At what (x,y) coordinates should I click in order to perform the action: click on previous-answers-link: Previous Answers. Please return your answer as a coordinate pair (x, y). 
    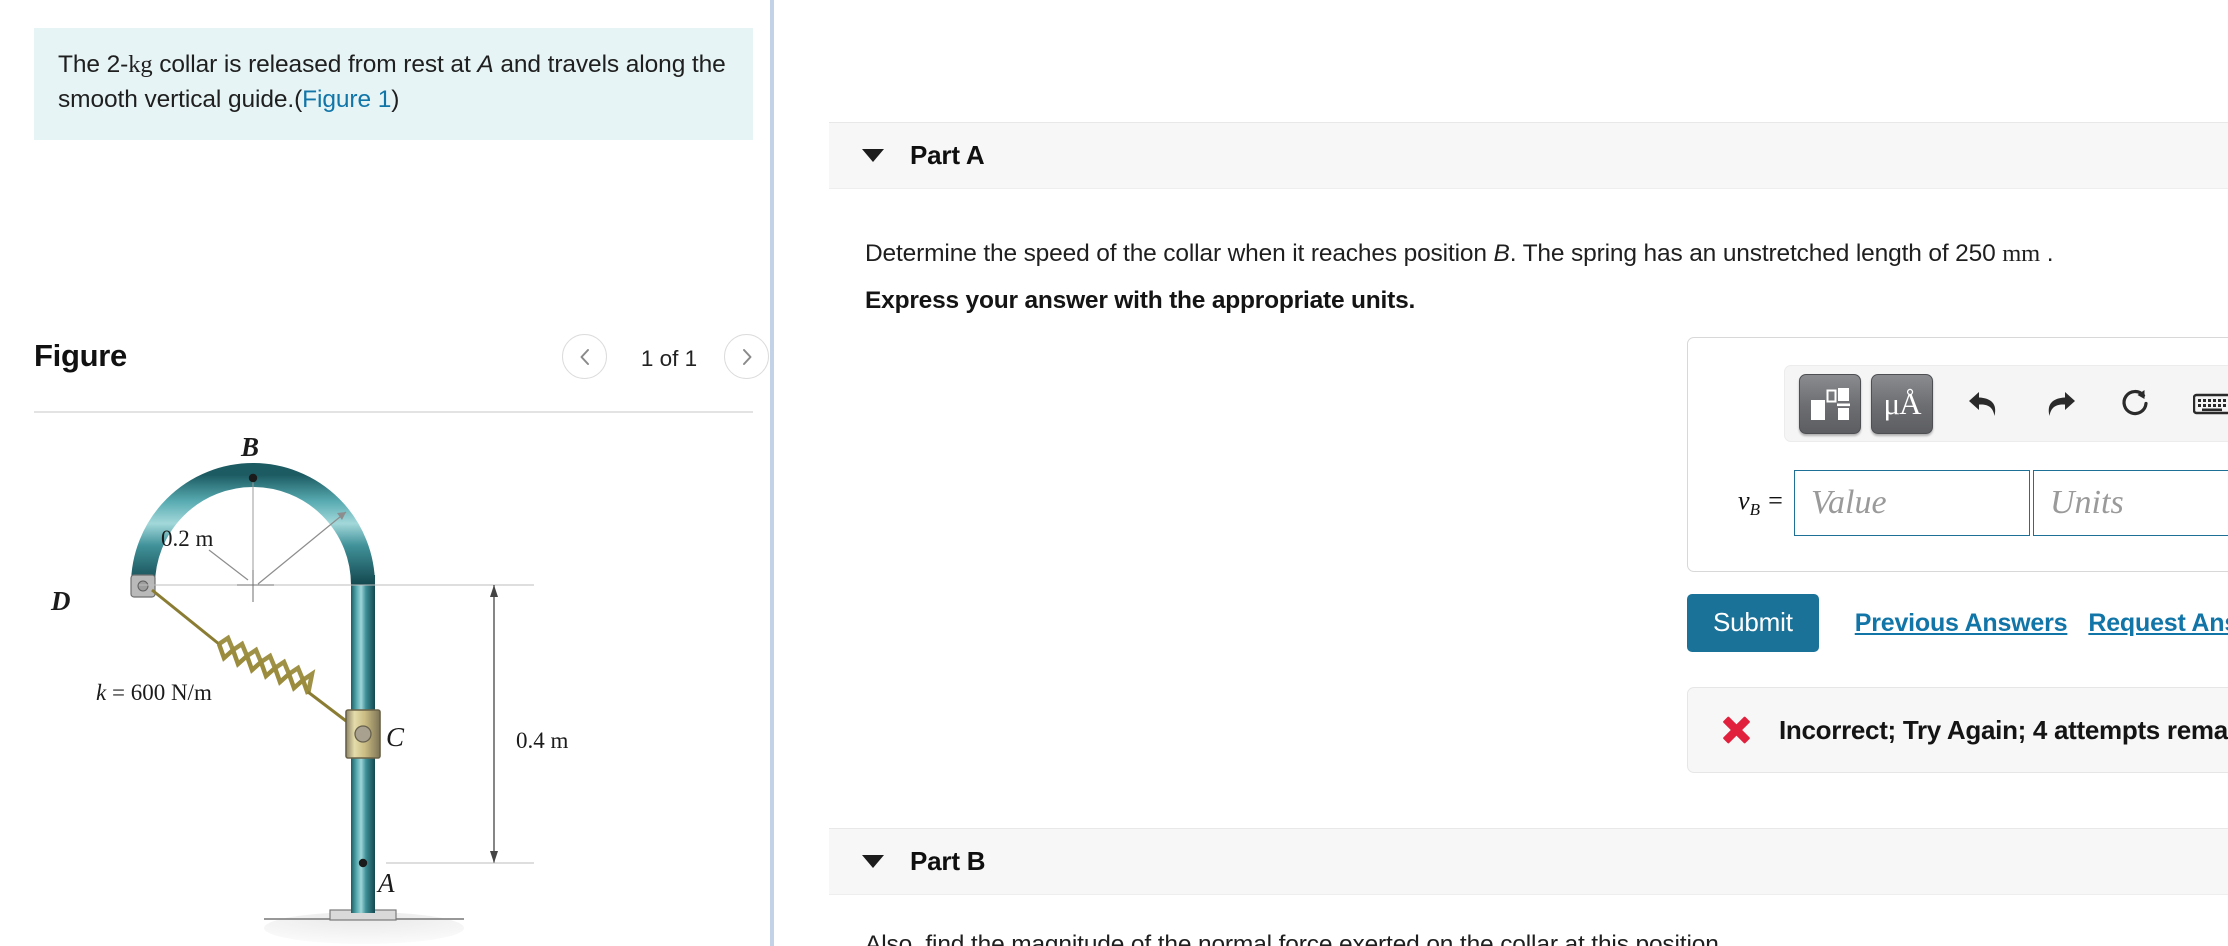
    Looking at the image, I should click on (1961, 623).